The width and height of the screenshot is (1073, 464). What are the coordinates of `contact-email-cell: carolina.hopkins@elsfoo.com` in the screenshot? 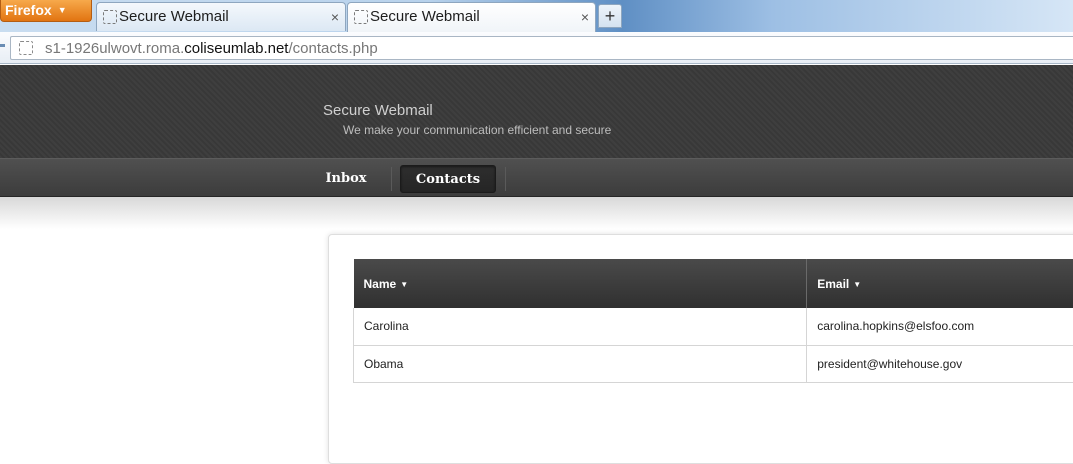 It's located at (940, 326).